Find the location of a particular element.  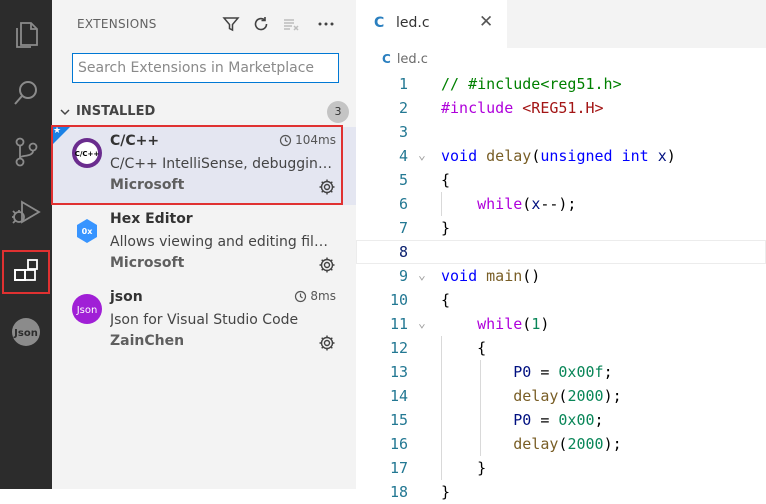

sidebar-header: EXTENSIONS is located at coordinates (204, 24).